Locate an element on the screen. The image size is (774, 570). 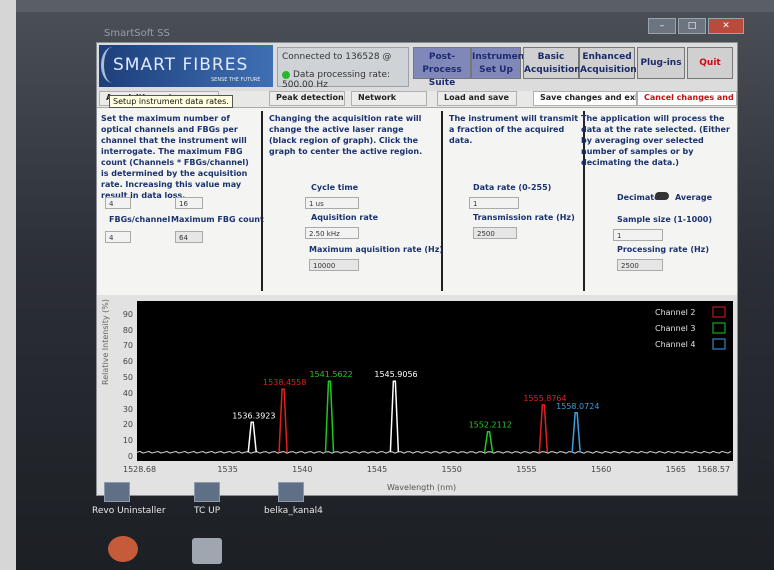
peak-label-3: 1545.9056 is located at coordinates (395, 374).